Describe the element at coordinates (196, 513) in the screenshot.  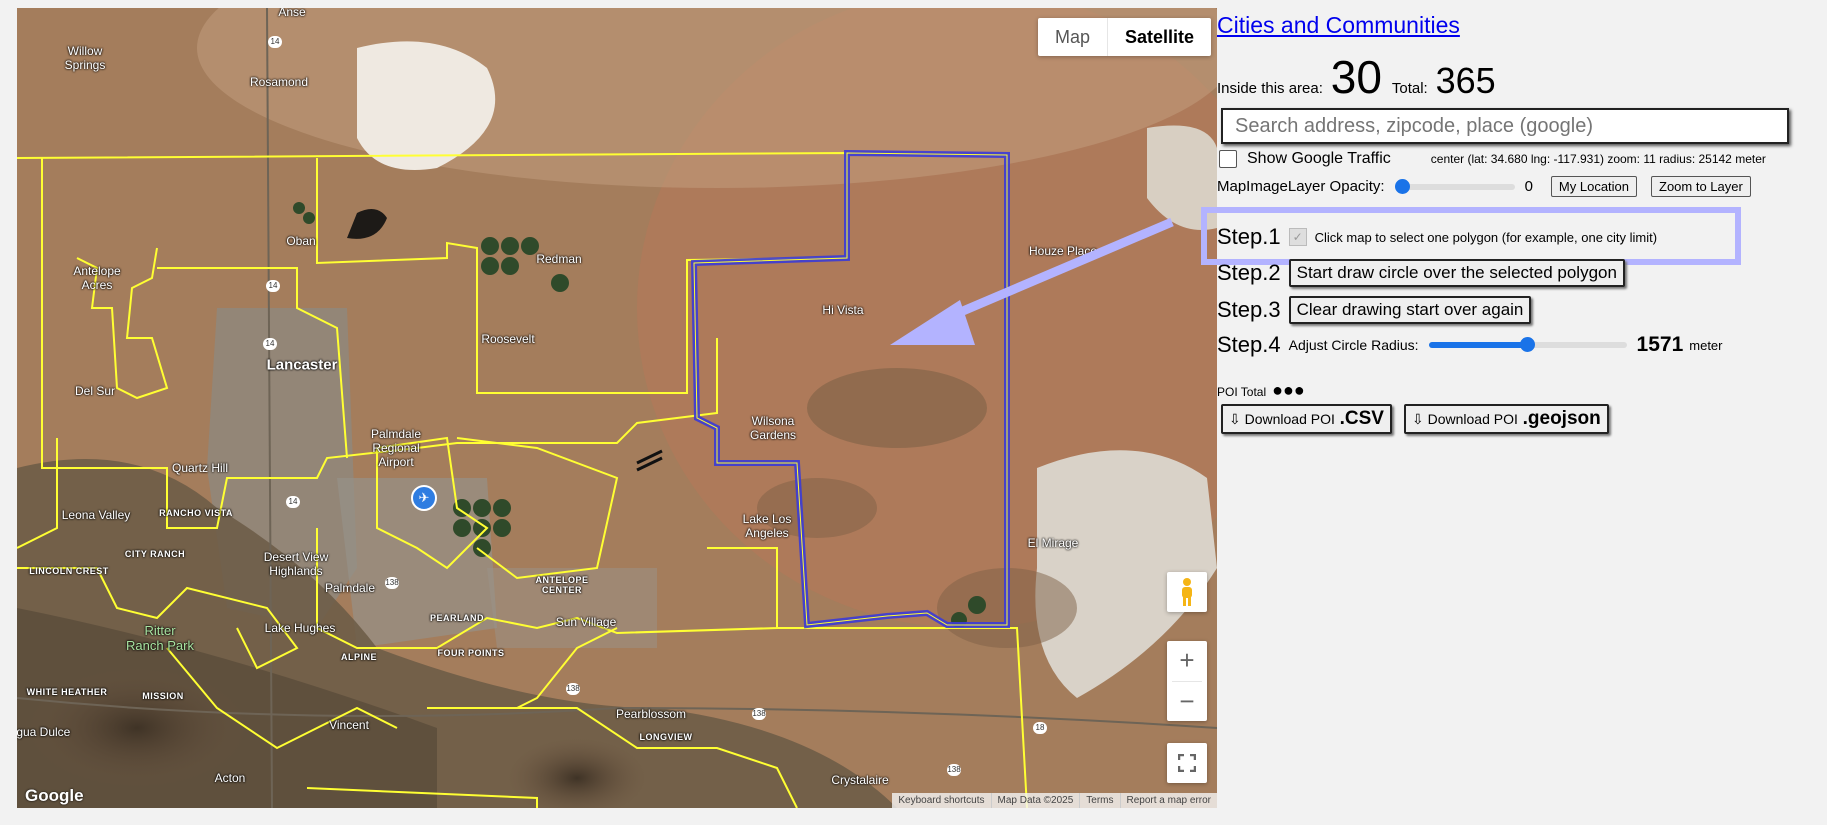
I see `map-place-label: RANCHO VISTA` at that location.